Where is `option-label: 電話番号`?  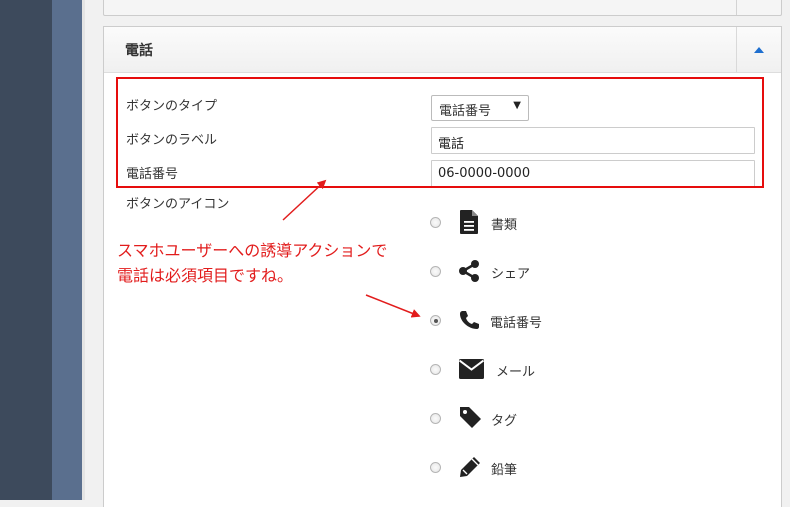
option-label: 電話番号 is located at coordinates (516, 323).